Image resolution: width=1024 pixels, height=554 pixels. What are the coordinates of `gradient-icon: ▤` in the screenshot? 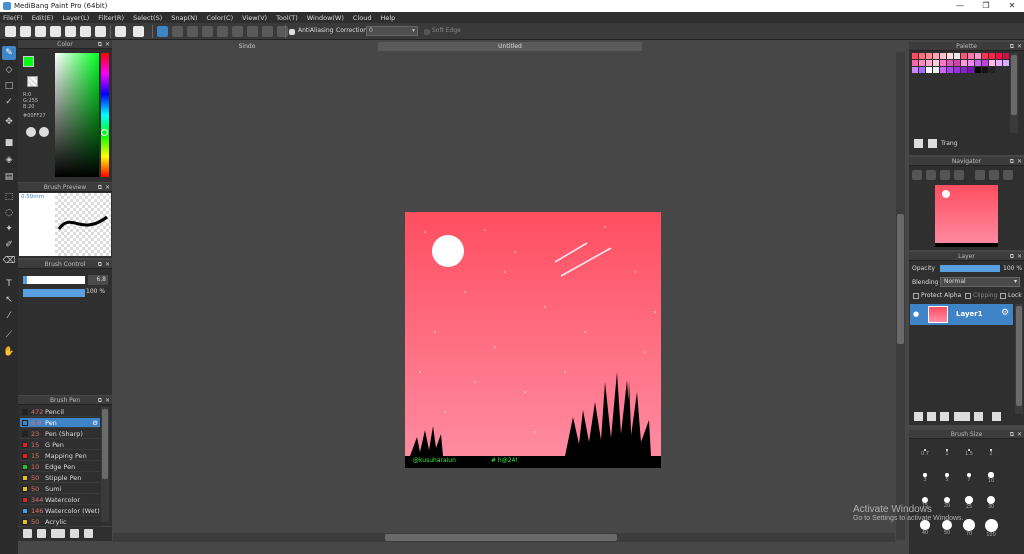 It's located at (9, 177).